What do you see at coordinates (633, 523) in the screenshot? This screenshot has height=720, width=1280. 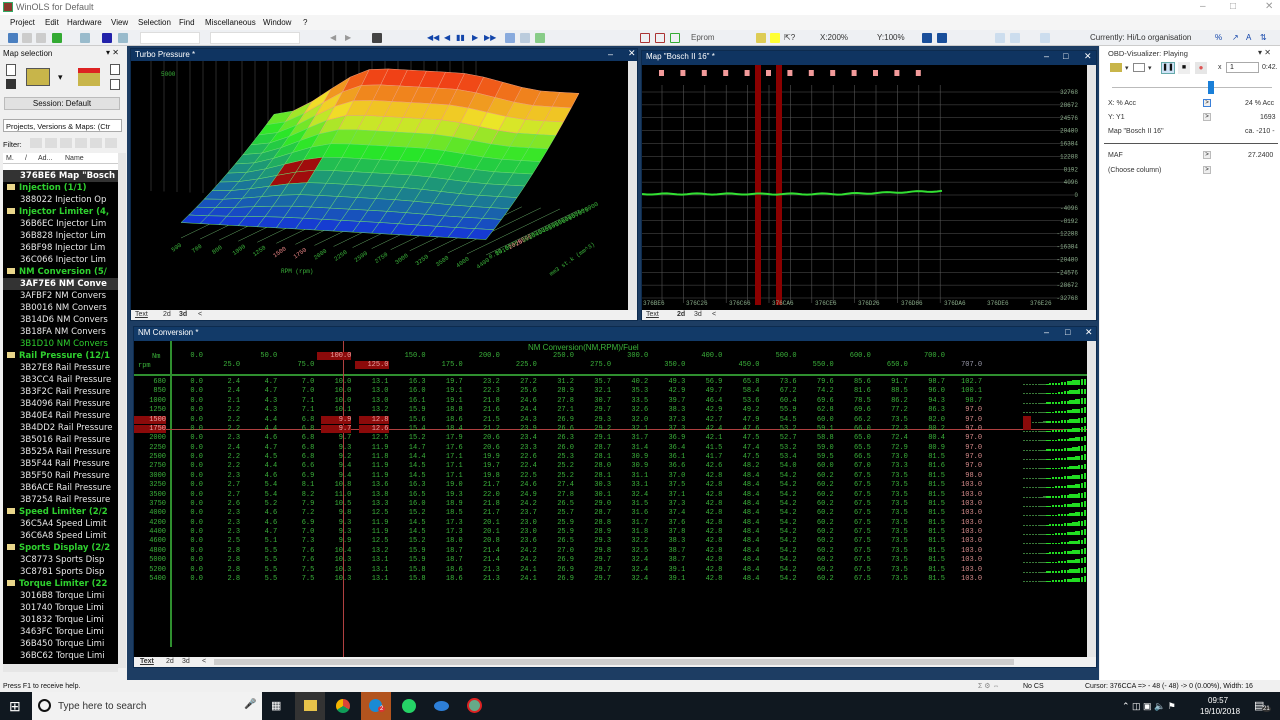 I see `table-cell: 31.7` at bounding box center [633, 523].